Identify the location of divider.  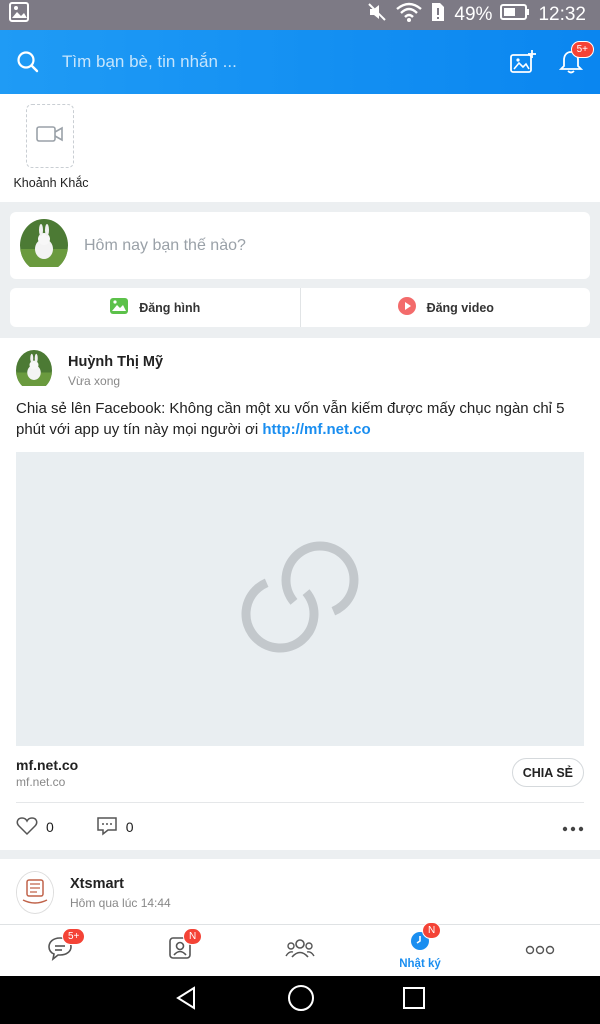
(300, 802).